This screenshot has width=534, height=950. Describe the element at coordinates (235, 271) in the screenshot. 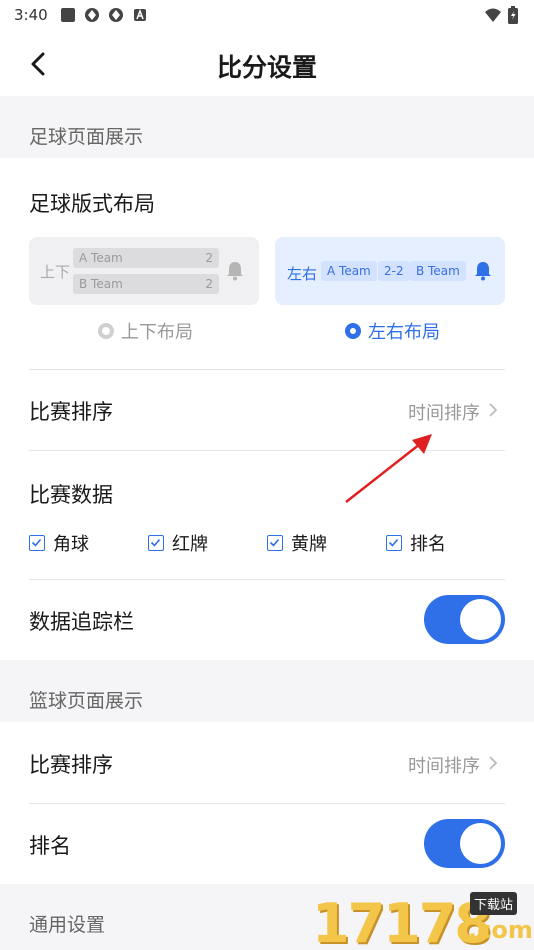

I see `bell-icon-gray` at that location.